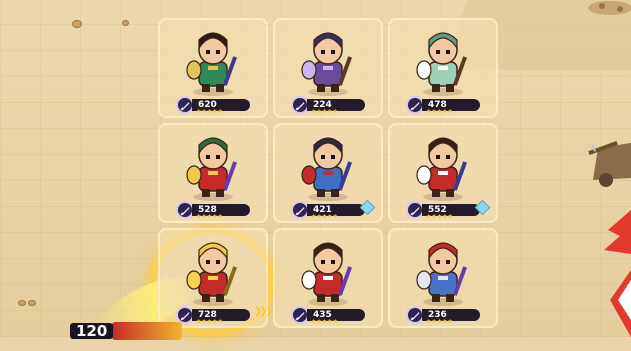 The image size is (631, 351). What do you see at coordinates (328, 315) in the screenshot?
I see `hero-power-badge: 435 ★★★★★` at bounding box center [328, 315].